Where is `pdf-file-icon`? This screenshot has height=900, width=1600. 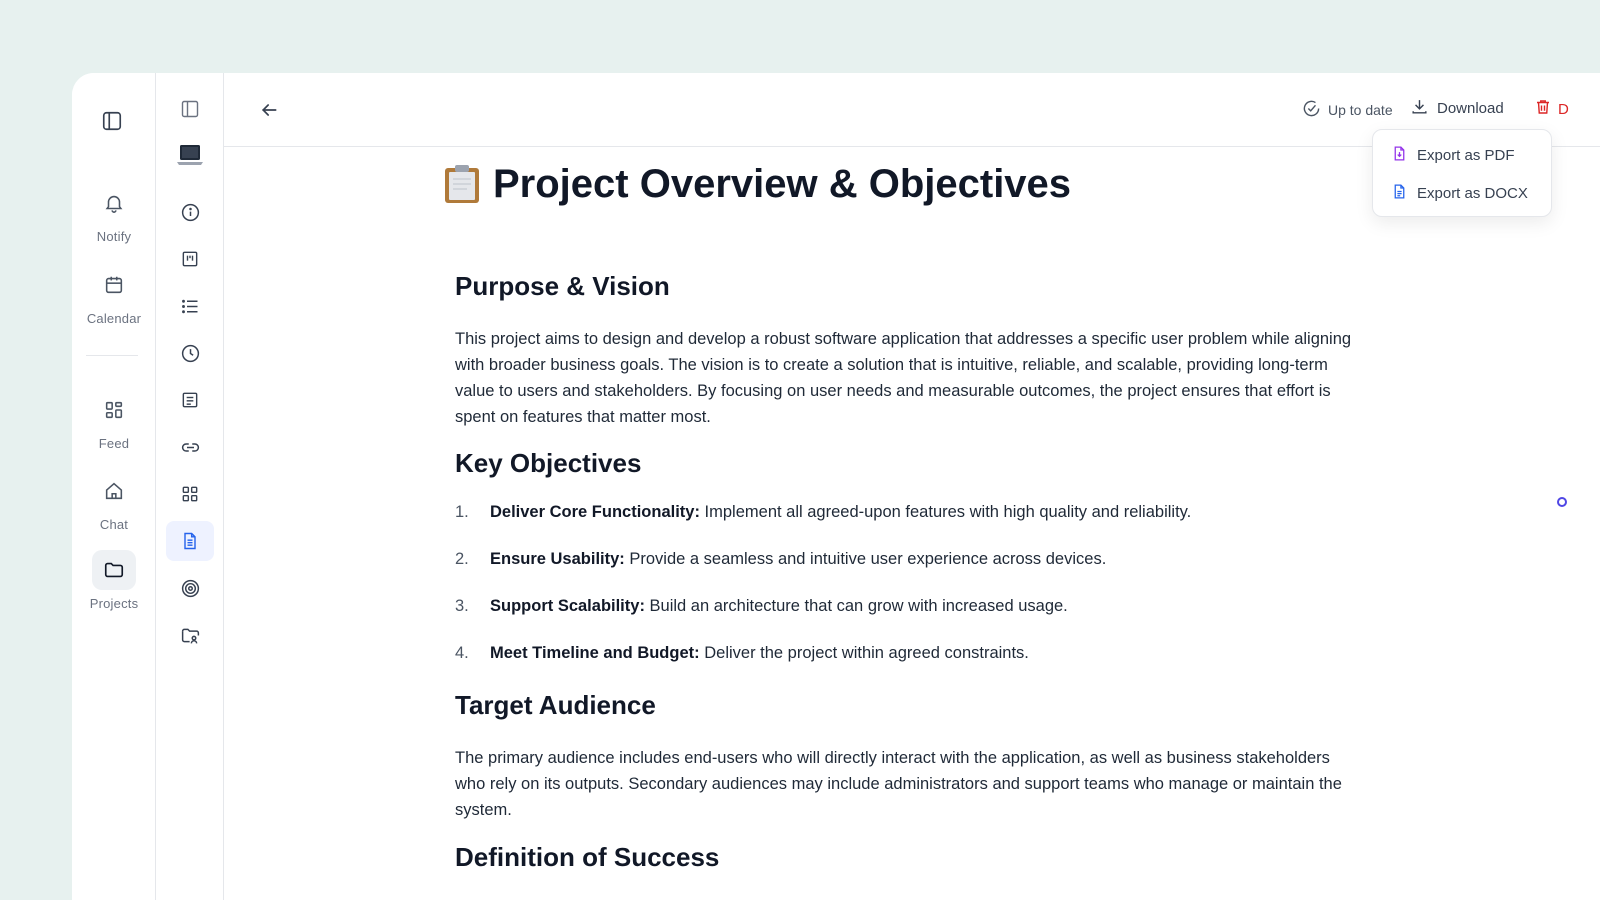 pdf-file-icon is located at coordinates (1399, 155).